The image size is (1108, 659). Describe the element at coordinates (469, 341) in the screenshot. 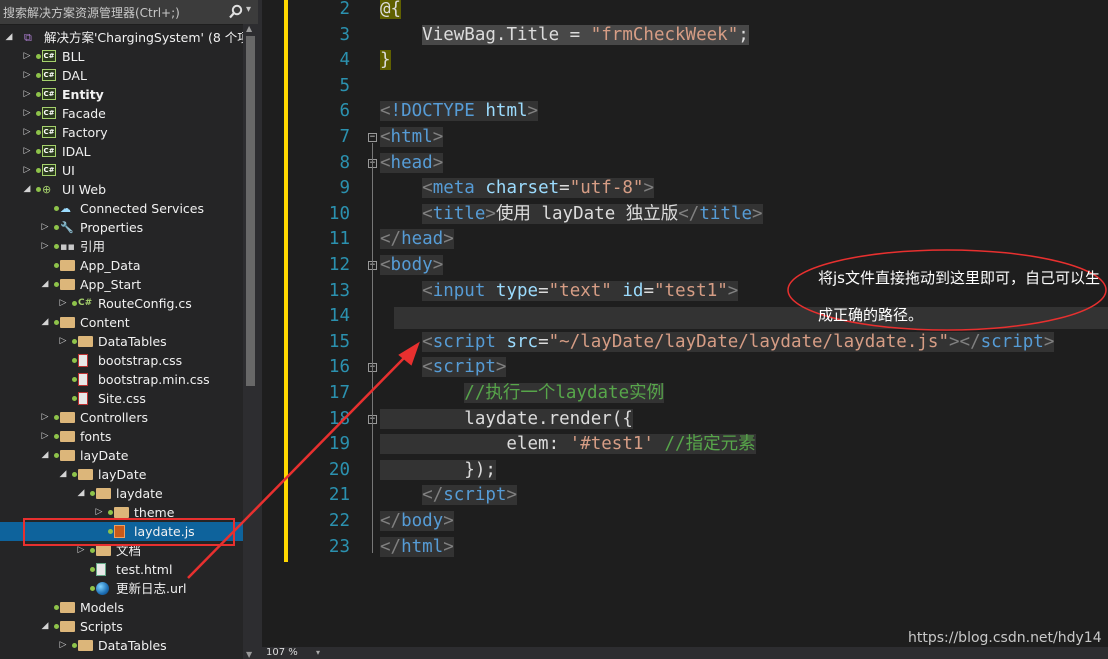

I see `code-token: script` at that location.